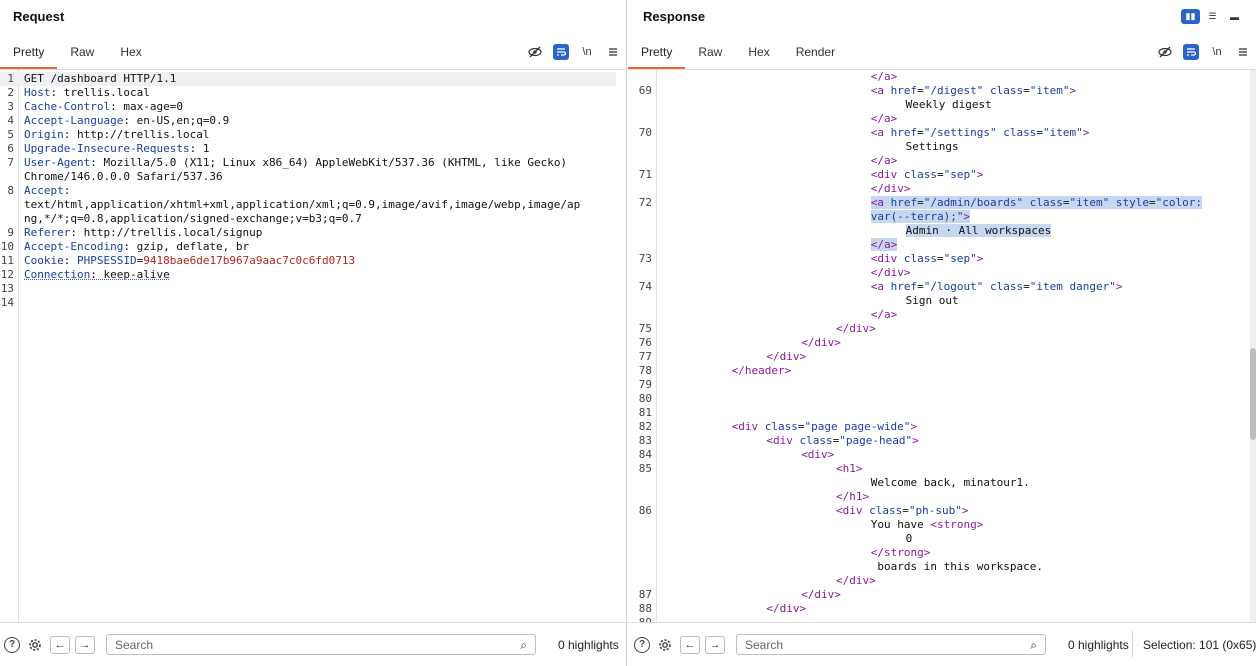 Image resolution: width=1256 pixels, height=666 pixels. I want to click on response-tab-pretty: Pretty, so click(657, 55).